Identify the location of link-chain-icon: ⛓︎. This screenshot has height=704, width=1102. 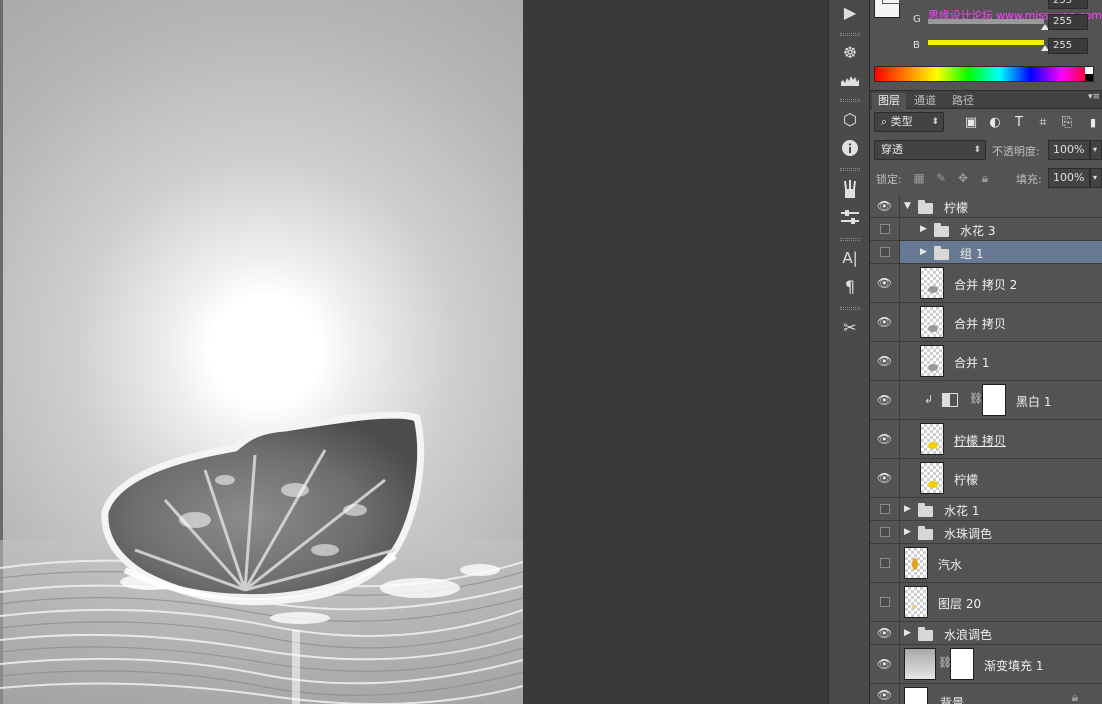
(976, 398).